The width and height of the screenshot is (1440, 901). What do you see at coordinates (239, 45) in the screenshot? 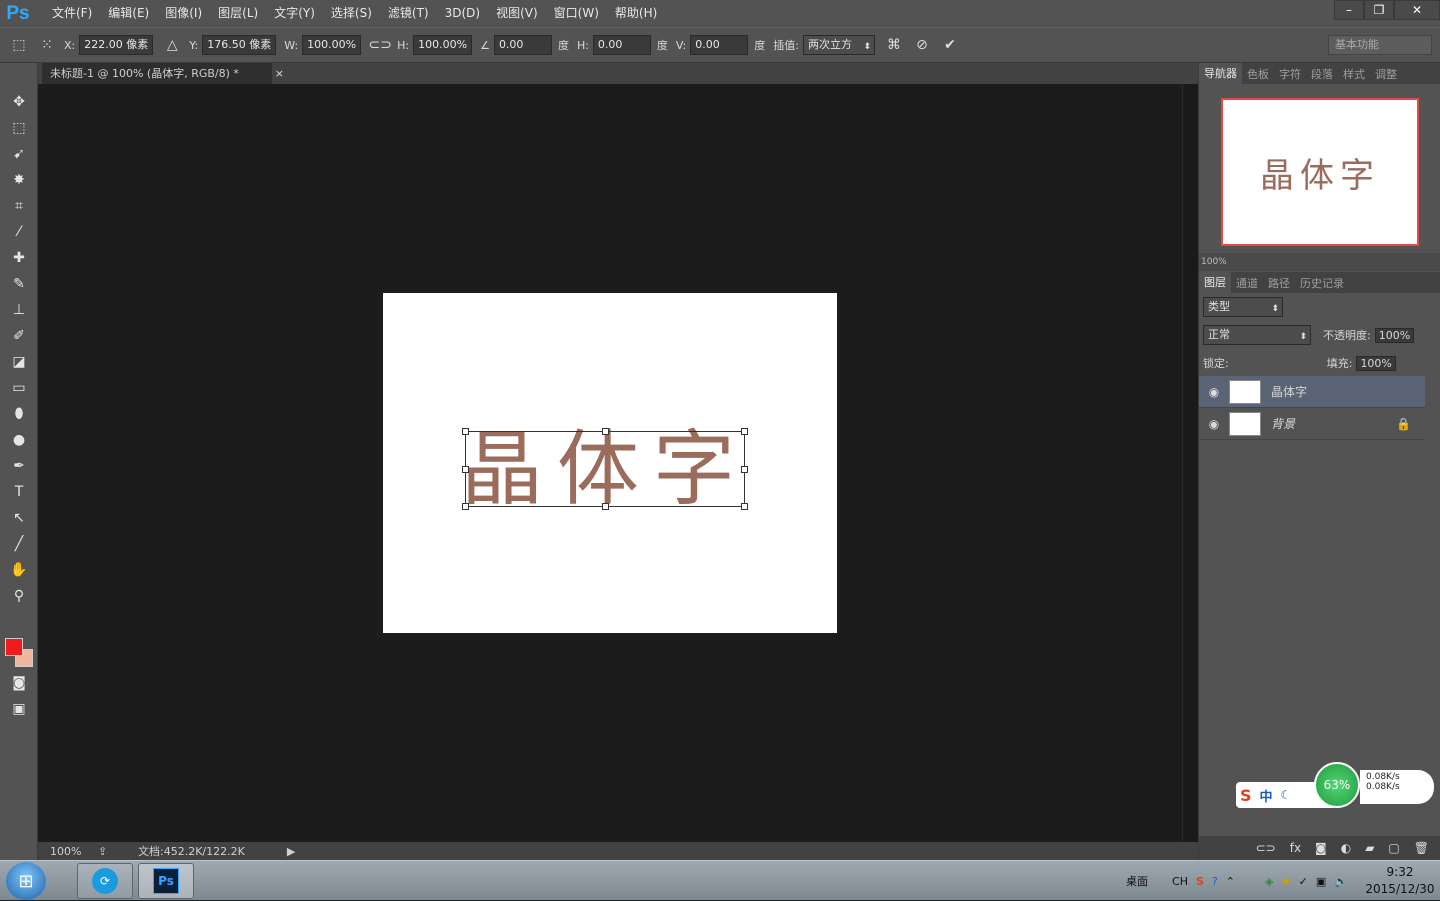
I see `y-field: 176.50 像素` at bounding box center [239, 45].